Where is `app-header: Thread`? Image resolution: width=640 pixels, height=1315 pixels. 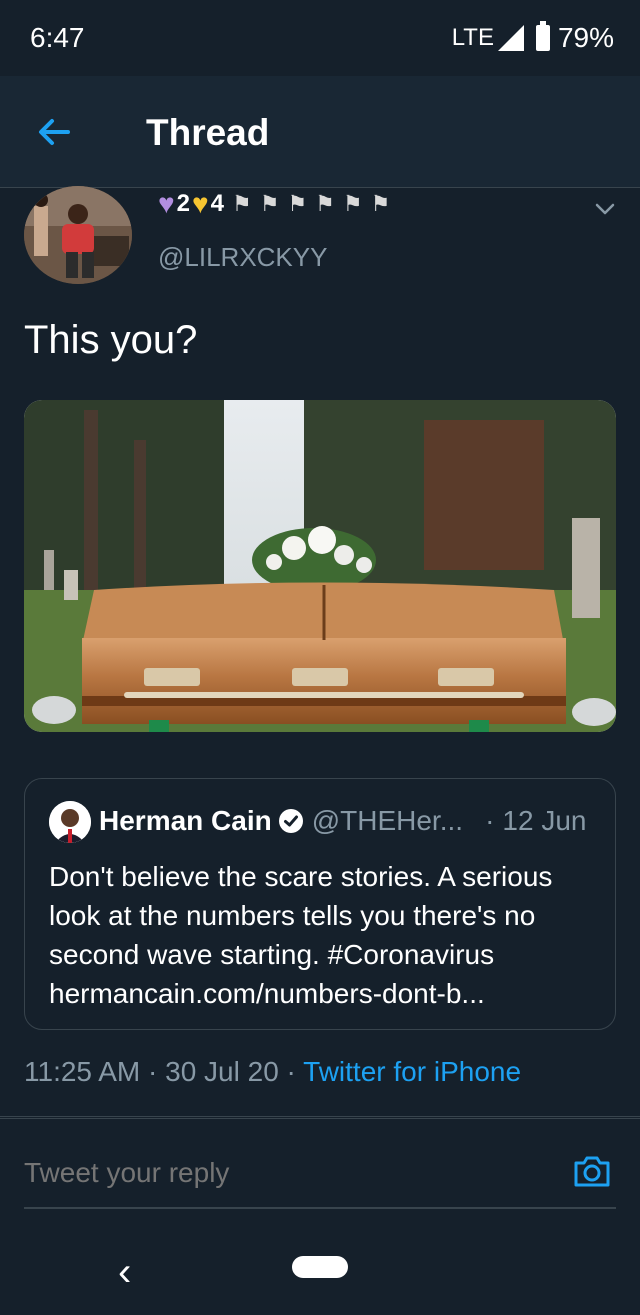 app-header: Thread is located at coordinates (320, 132).